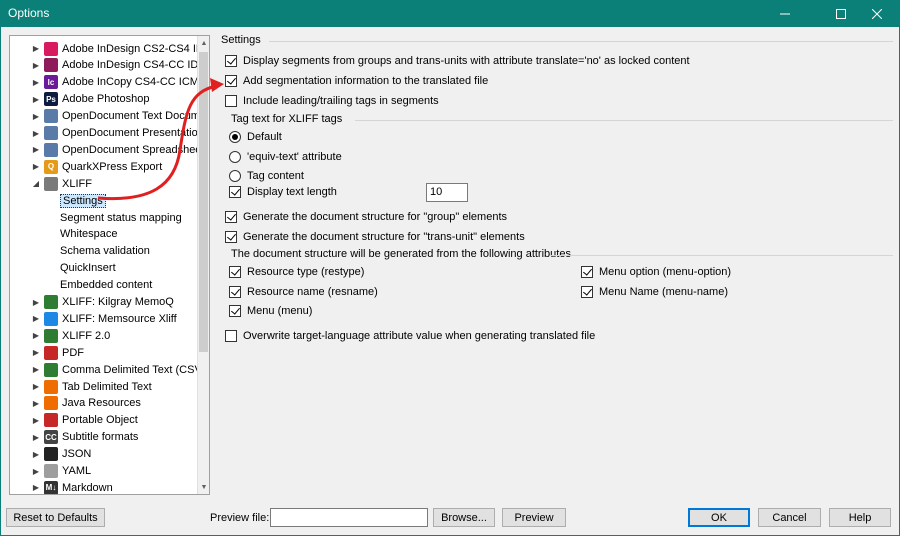  I want to click on preview-file-input, so click(349, 517).